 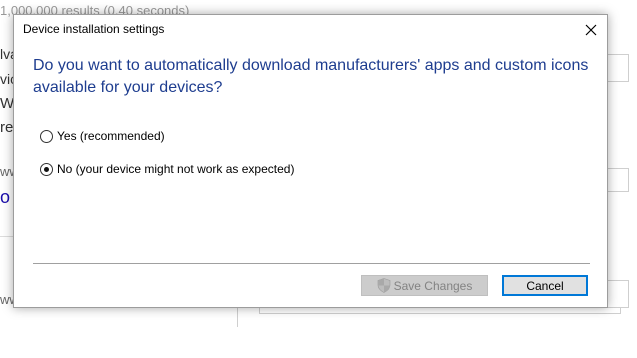 What do you see at coordinates (383, 285) in the screenshot?
I see `uac-shield-icon` at bounding box center [383, 285].